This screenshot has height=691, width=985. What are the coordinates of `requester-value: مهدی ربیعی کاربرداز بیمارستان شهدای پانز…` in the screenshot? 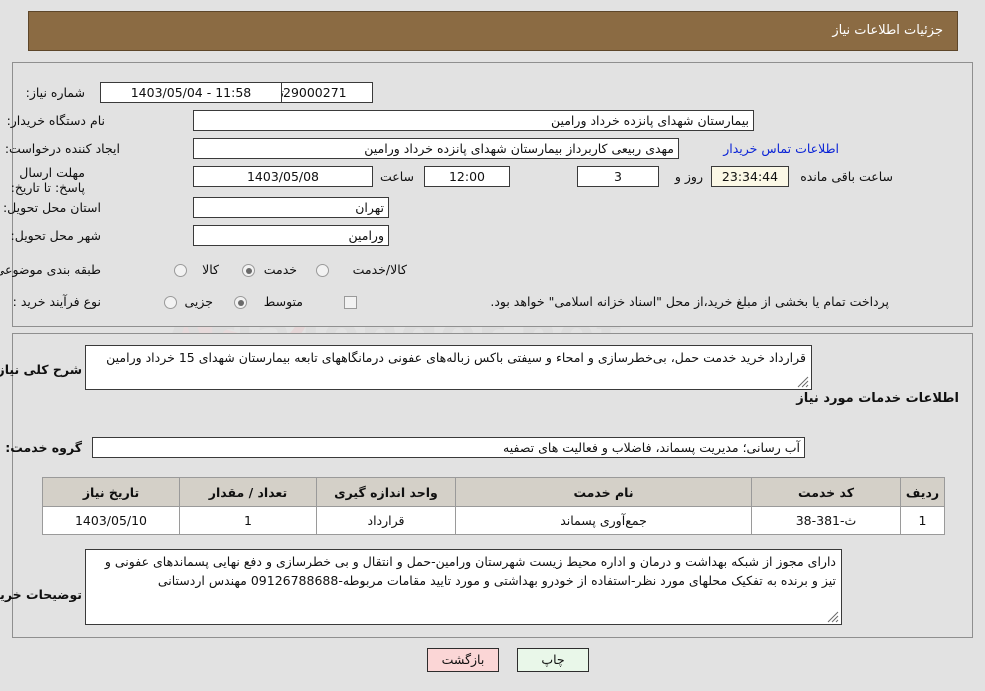 It's located at (436, 148).